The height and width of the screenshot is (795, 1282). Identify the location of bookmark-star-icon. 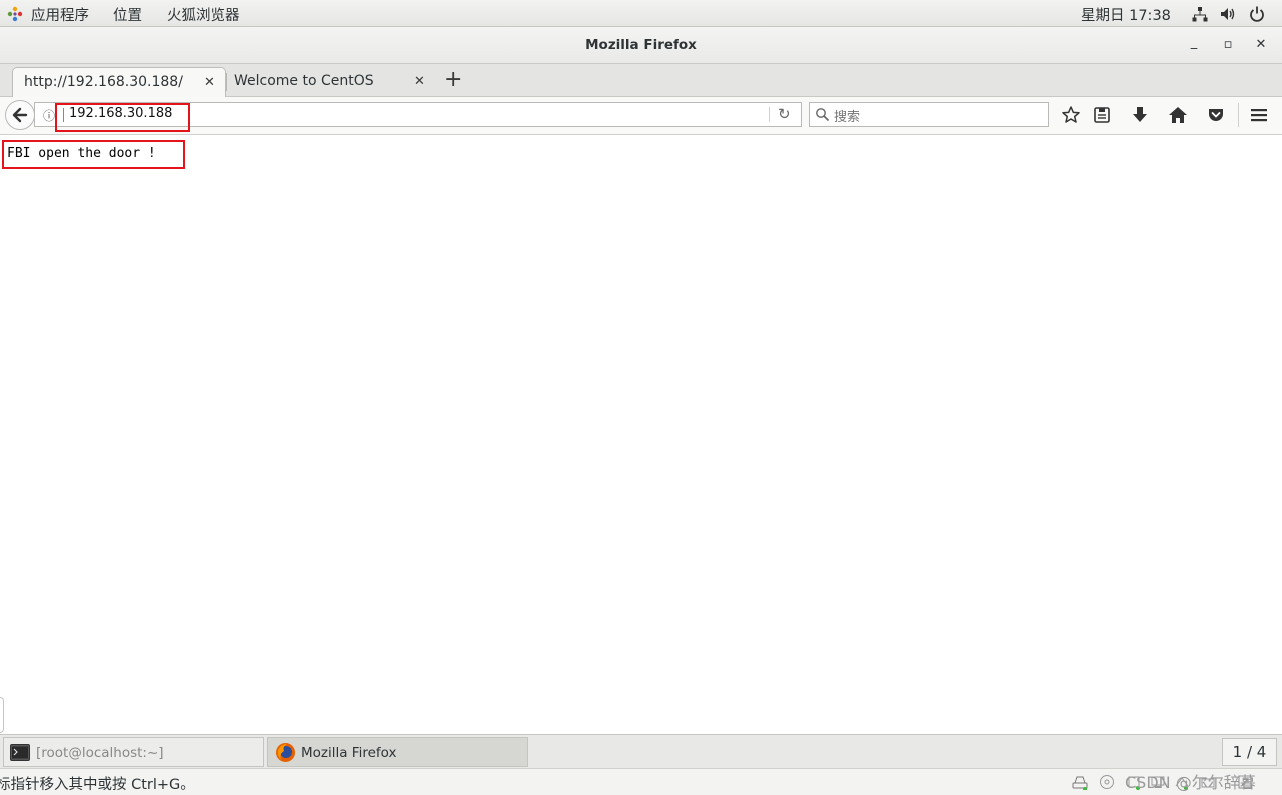
(1071, 115).